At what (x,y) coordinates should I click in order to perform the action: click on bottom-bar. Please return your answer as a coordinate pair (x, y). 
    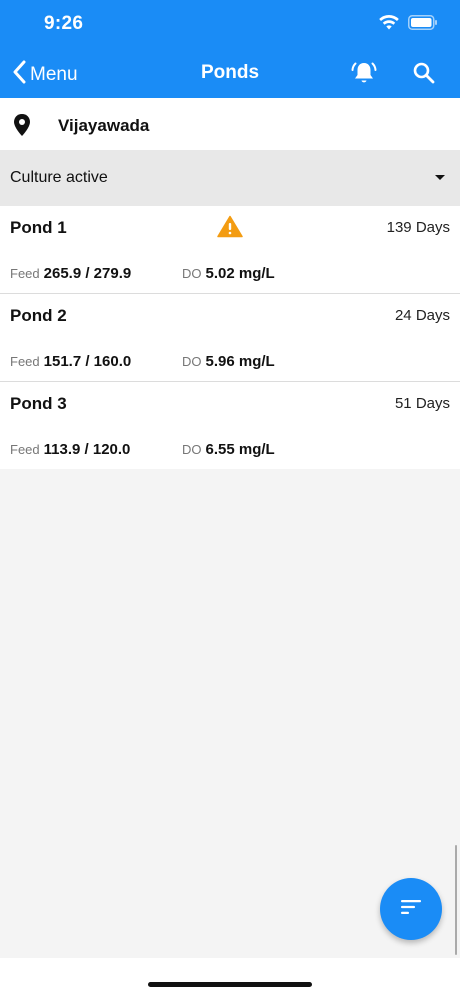
    Looking at the image, I should click on (230, 977).